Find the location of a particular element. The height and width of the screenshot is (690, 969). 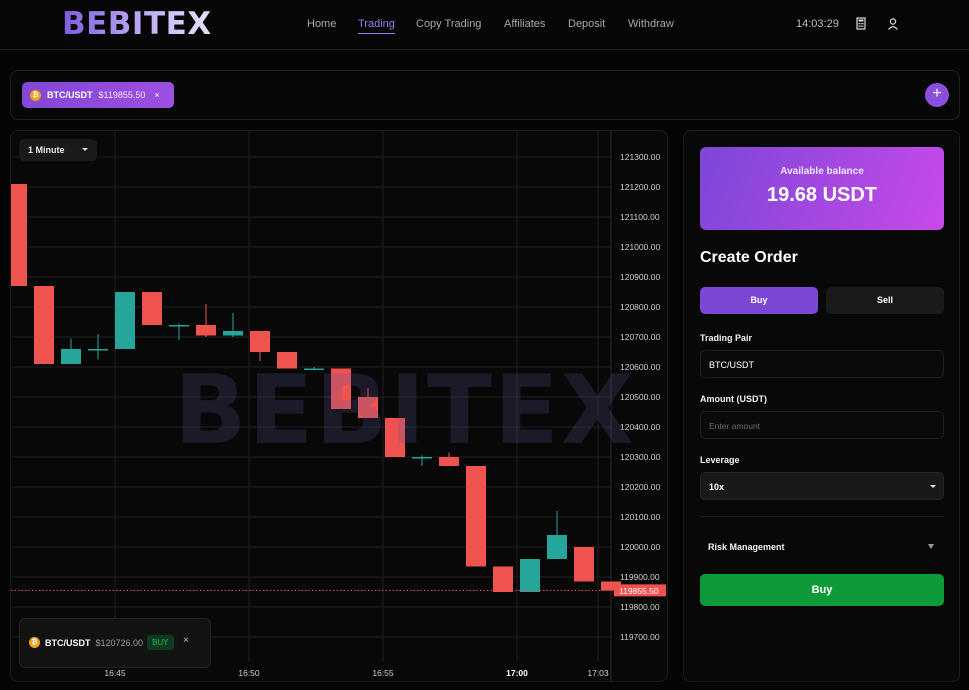

amount-input: Enter amount is located at coordinates (822, 425).